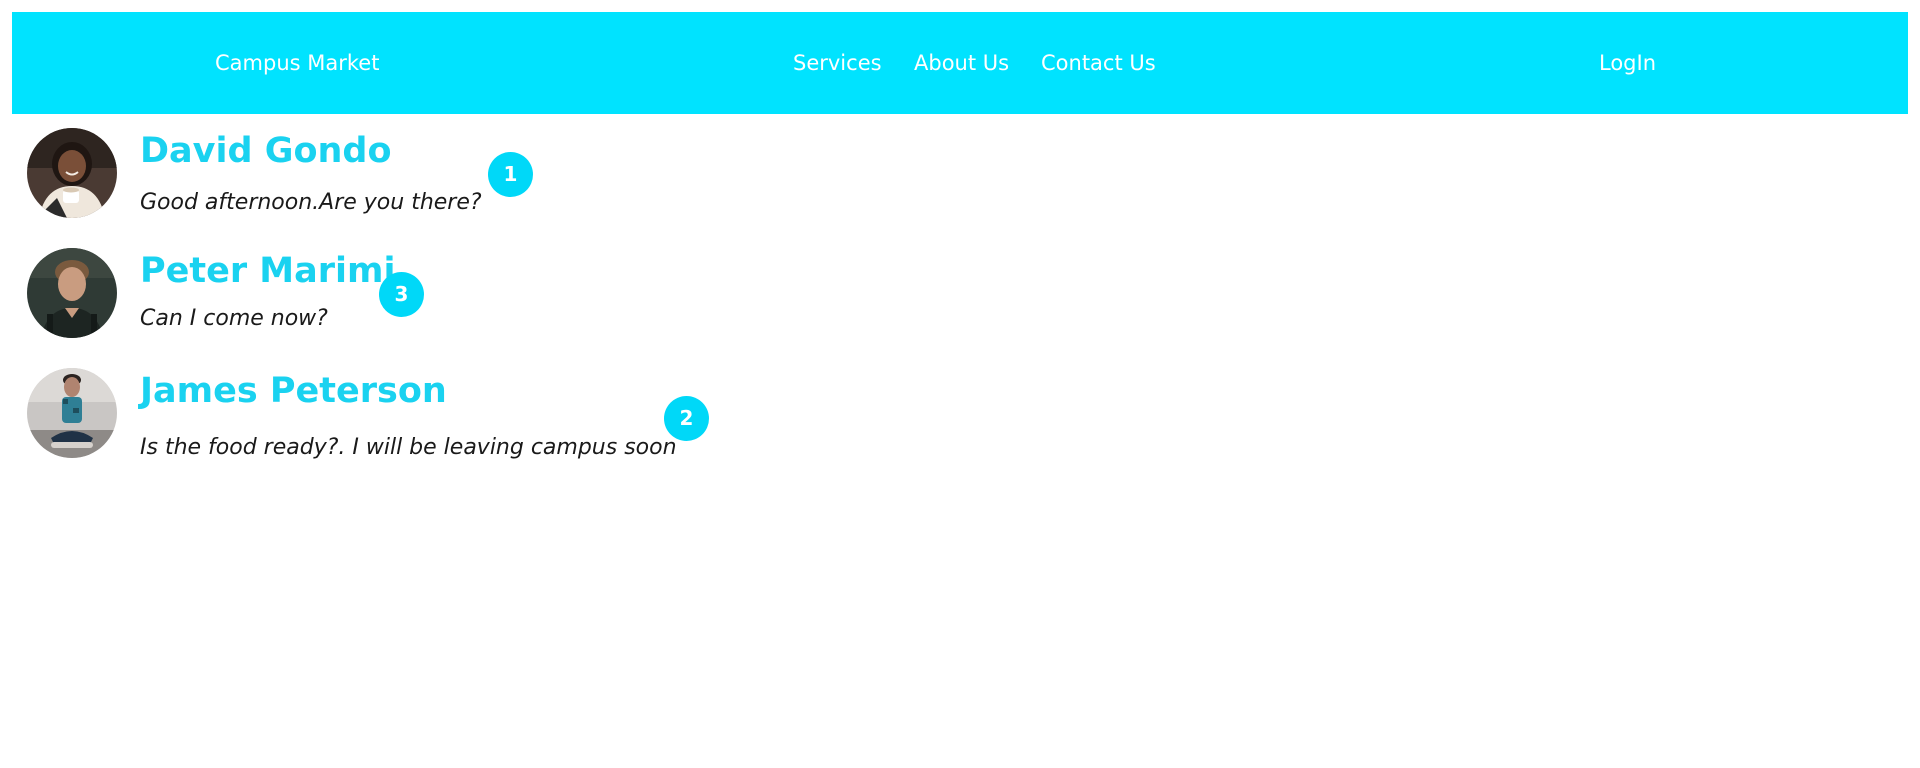 This screenshot has height=768, width=1920. What do you see at coordinates (510, 174) in the screenshot?
I see `unread-count-badge: 1` at bounding box center [510, 174].